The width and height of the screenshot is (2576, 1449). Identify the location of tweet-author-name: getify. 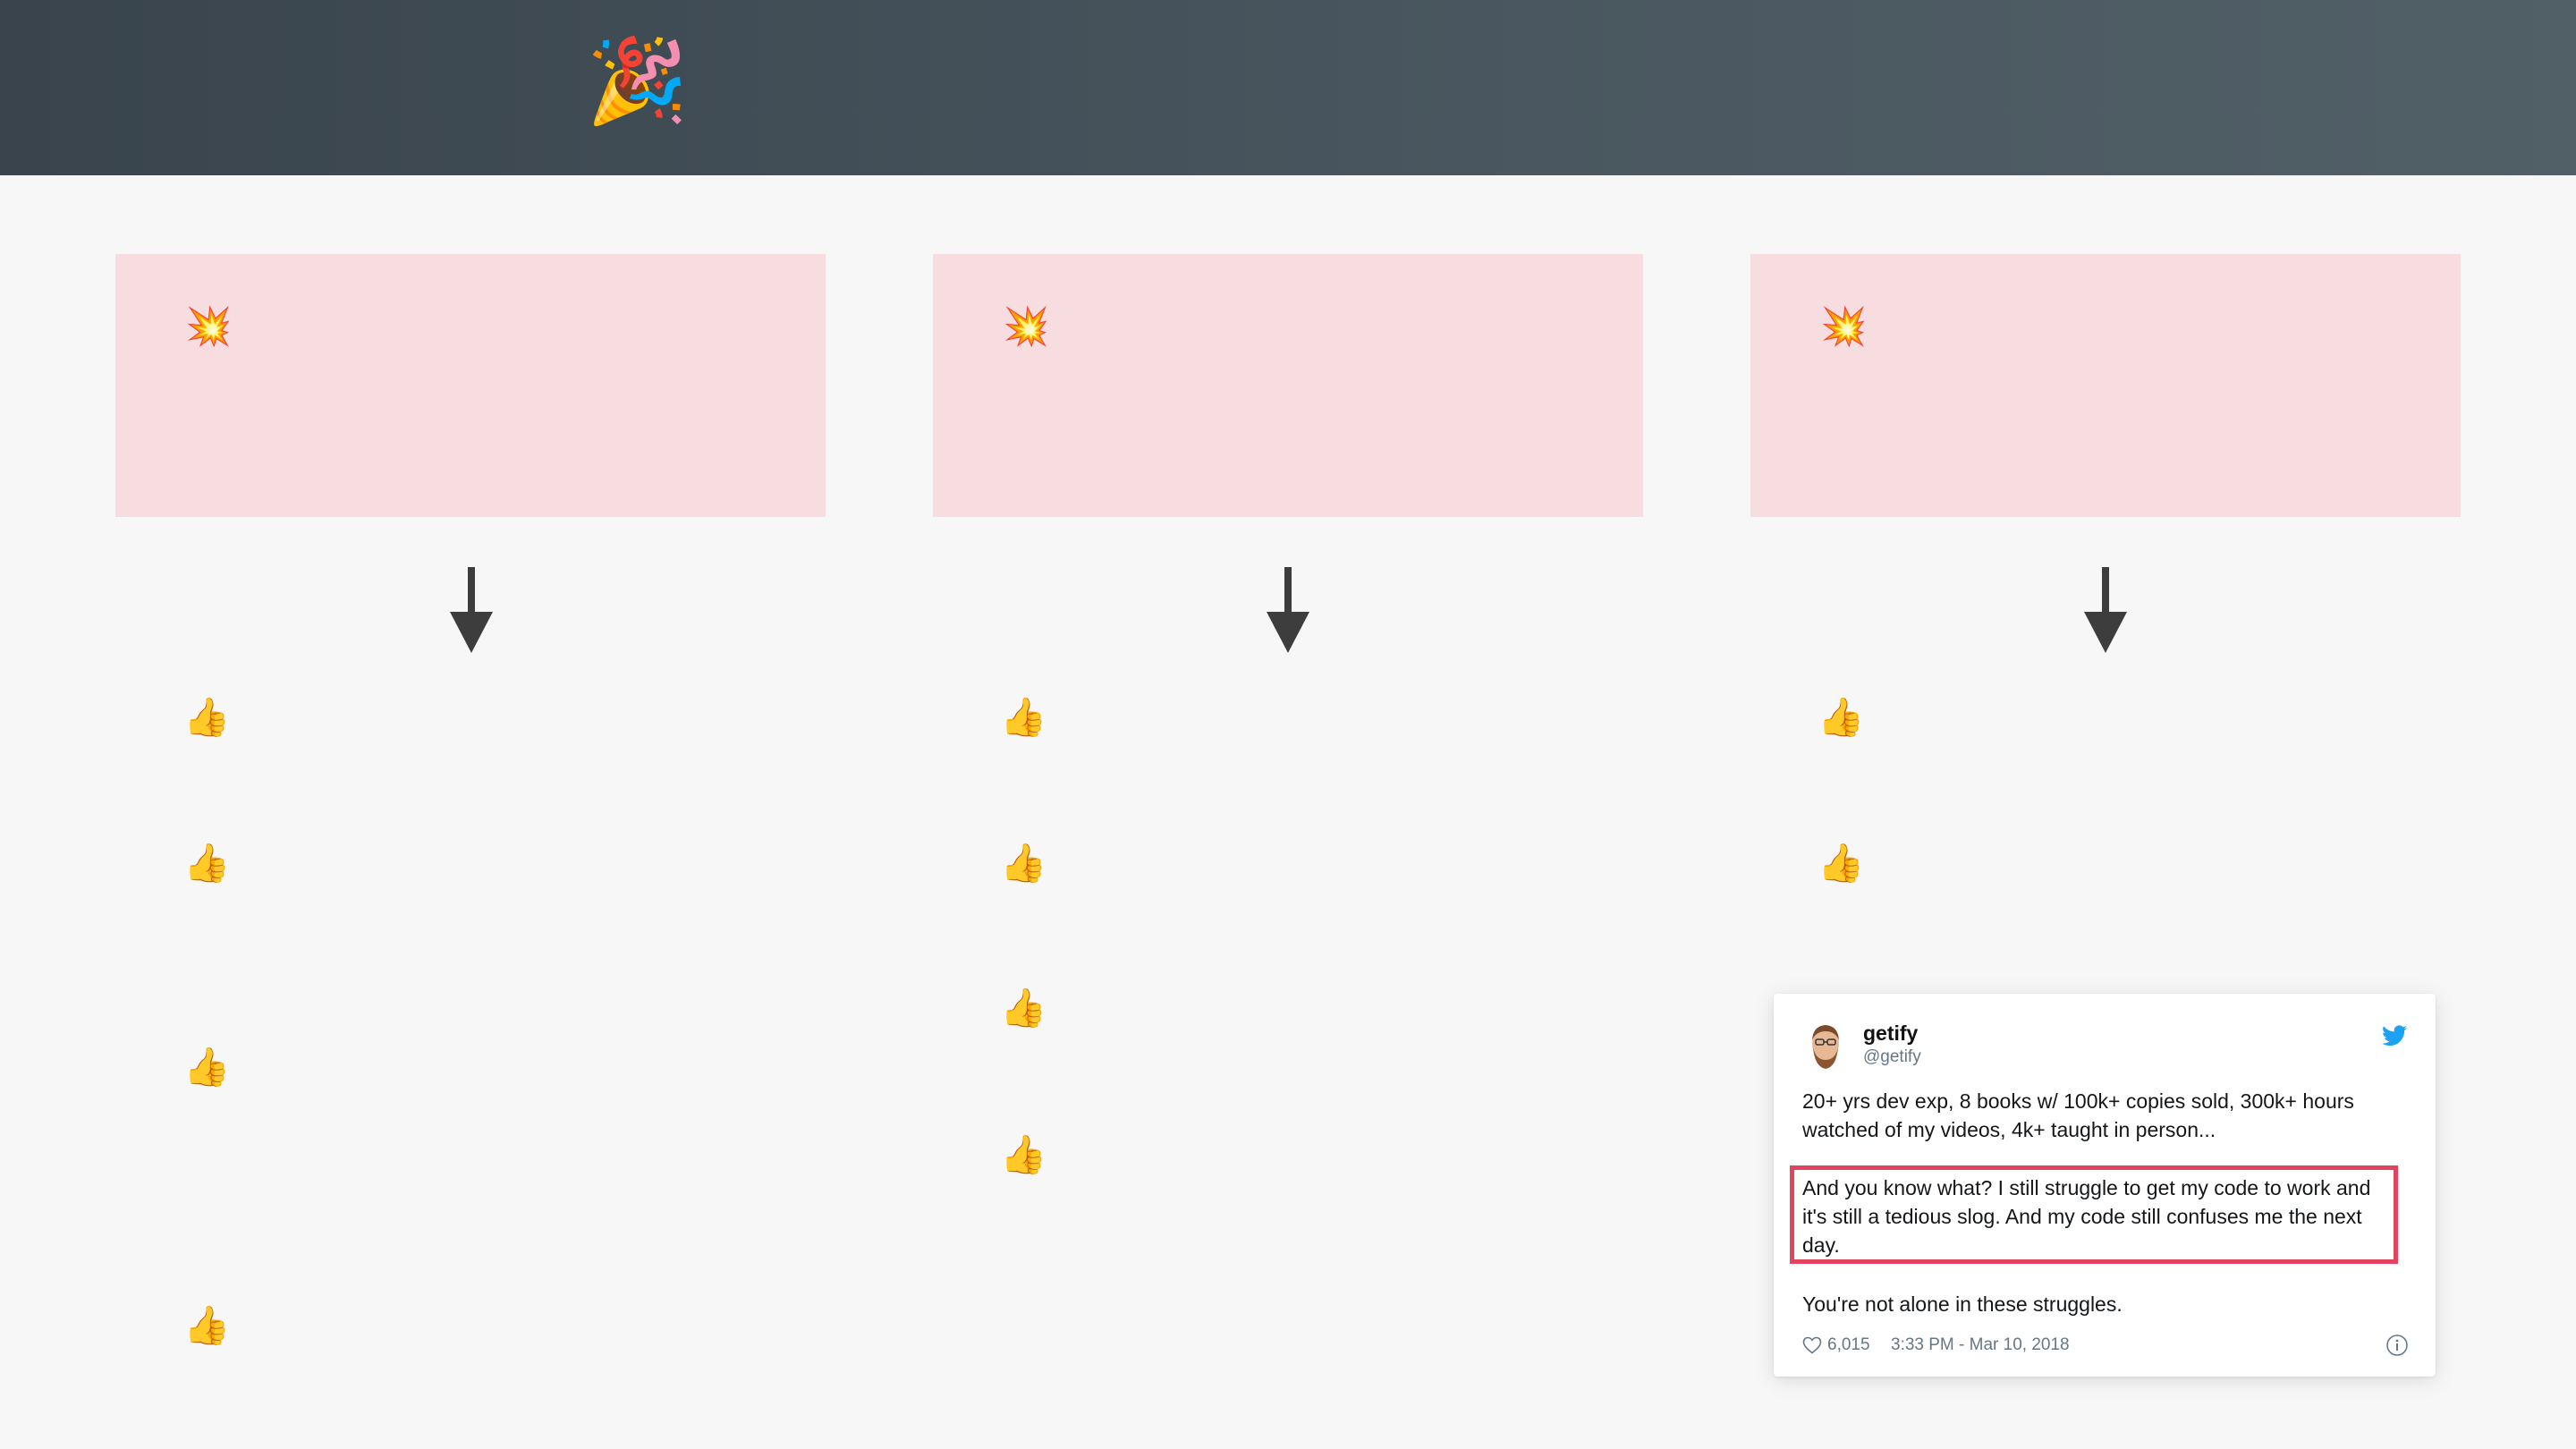
(1890, 1033).